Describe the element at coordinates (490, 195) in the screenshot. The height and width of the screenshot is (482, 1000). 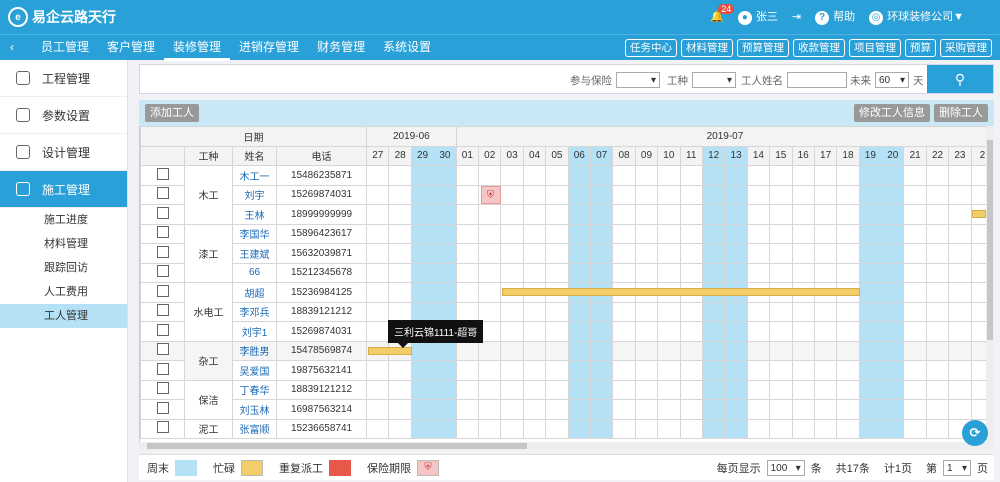
I see `shield-icon: ⛨` at that location.